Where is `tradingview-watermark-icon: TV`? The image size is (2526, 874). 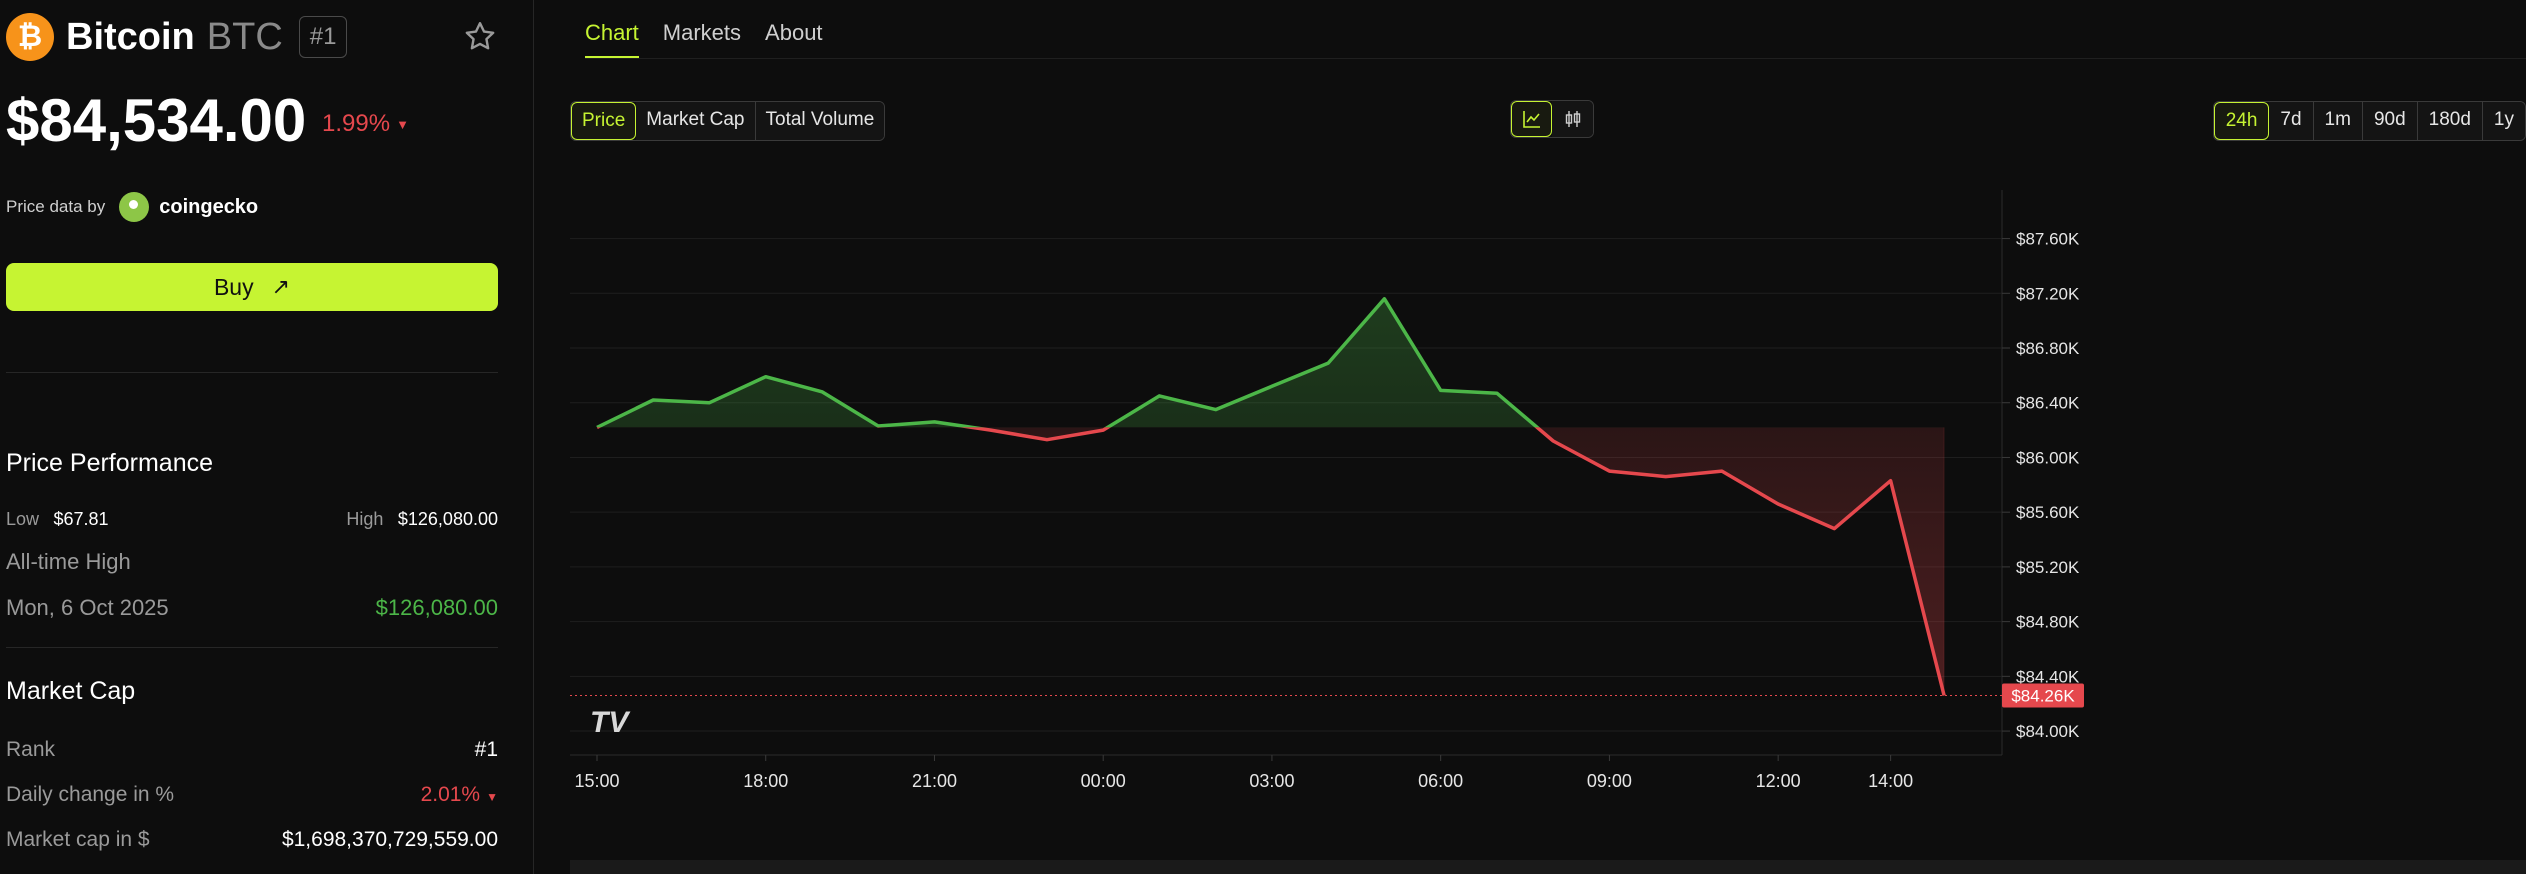
tradingview-watermark-icon: TV is located at coordinates (610, 722).